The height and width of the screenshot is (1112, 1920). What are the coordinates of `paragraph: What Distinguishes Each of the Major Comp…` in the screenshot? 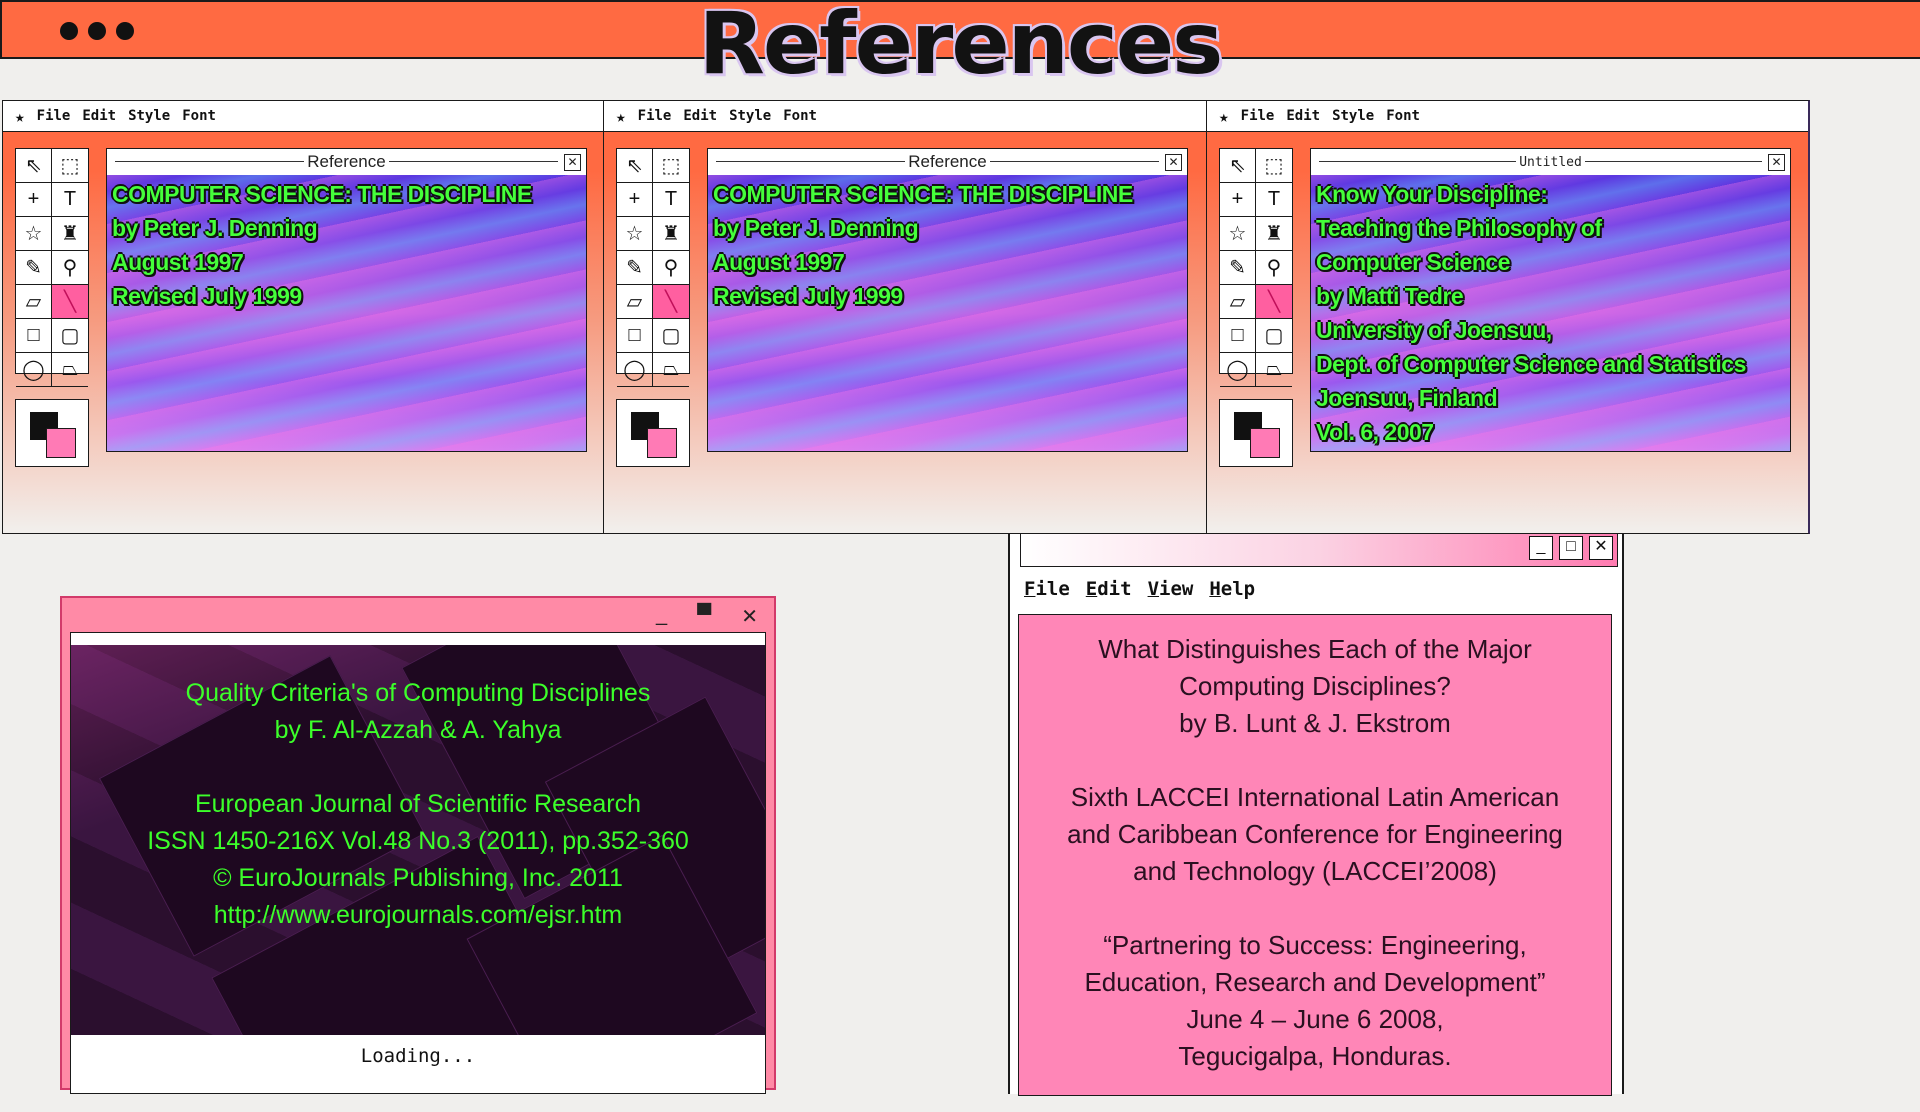 It's located at (1315, 686).